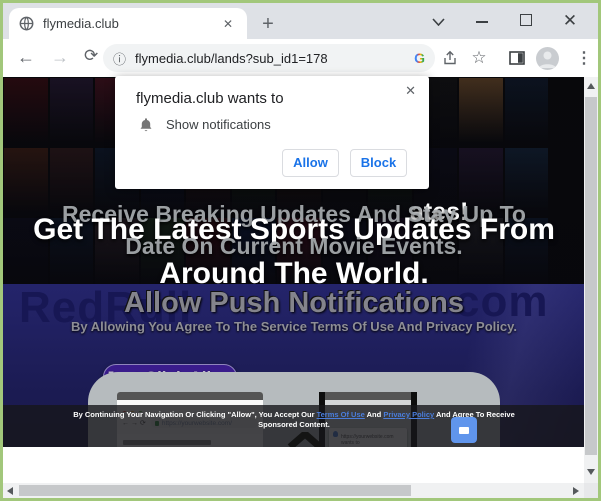 This screenshot has width=601, height=501. What do you see at coordinates (274, 58) in the screenshot?
I see `url-text: flymedia.club/lands?sub_id1=178` at bounding box center [274, 58].